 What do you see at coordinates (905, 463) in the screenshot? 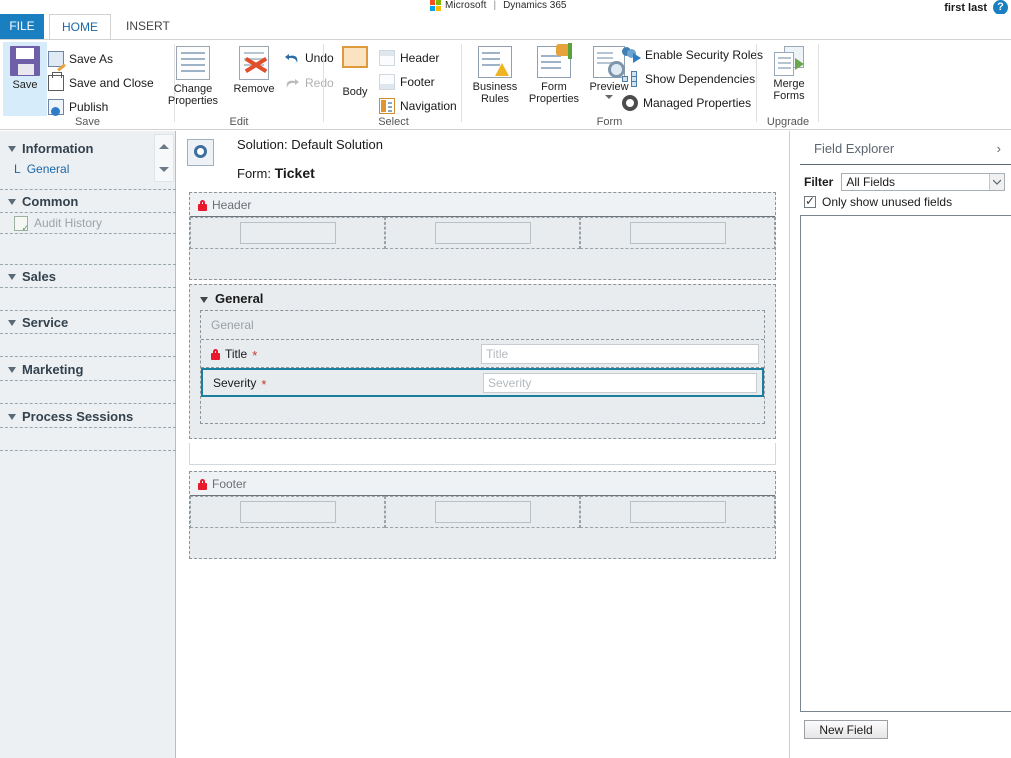
I see `field-list` at bounding box center [905, 463].